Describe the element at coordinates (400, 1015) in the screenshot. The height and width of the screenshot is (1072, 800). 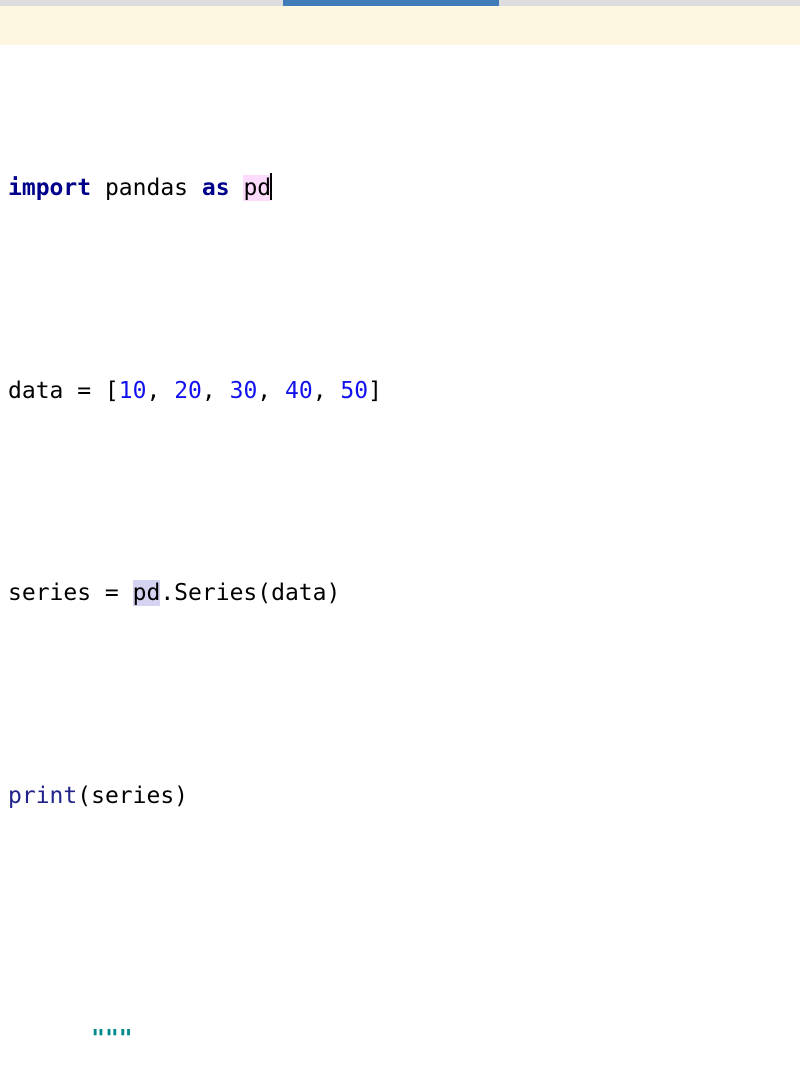
I see `code-line-5: """` at that location.